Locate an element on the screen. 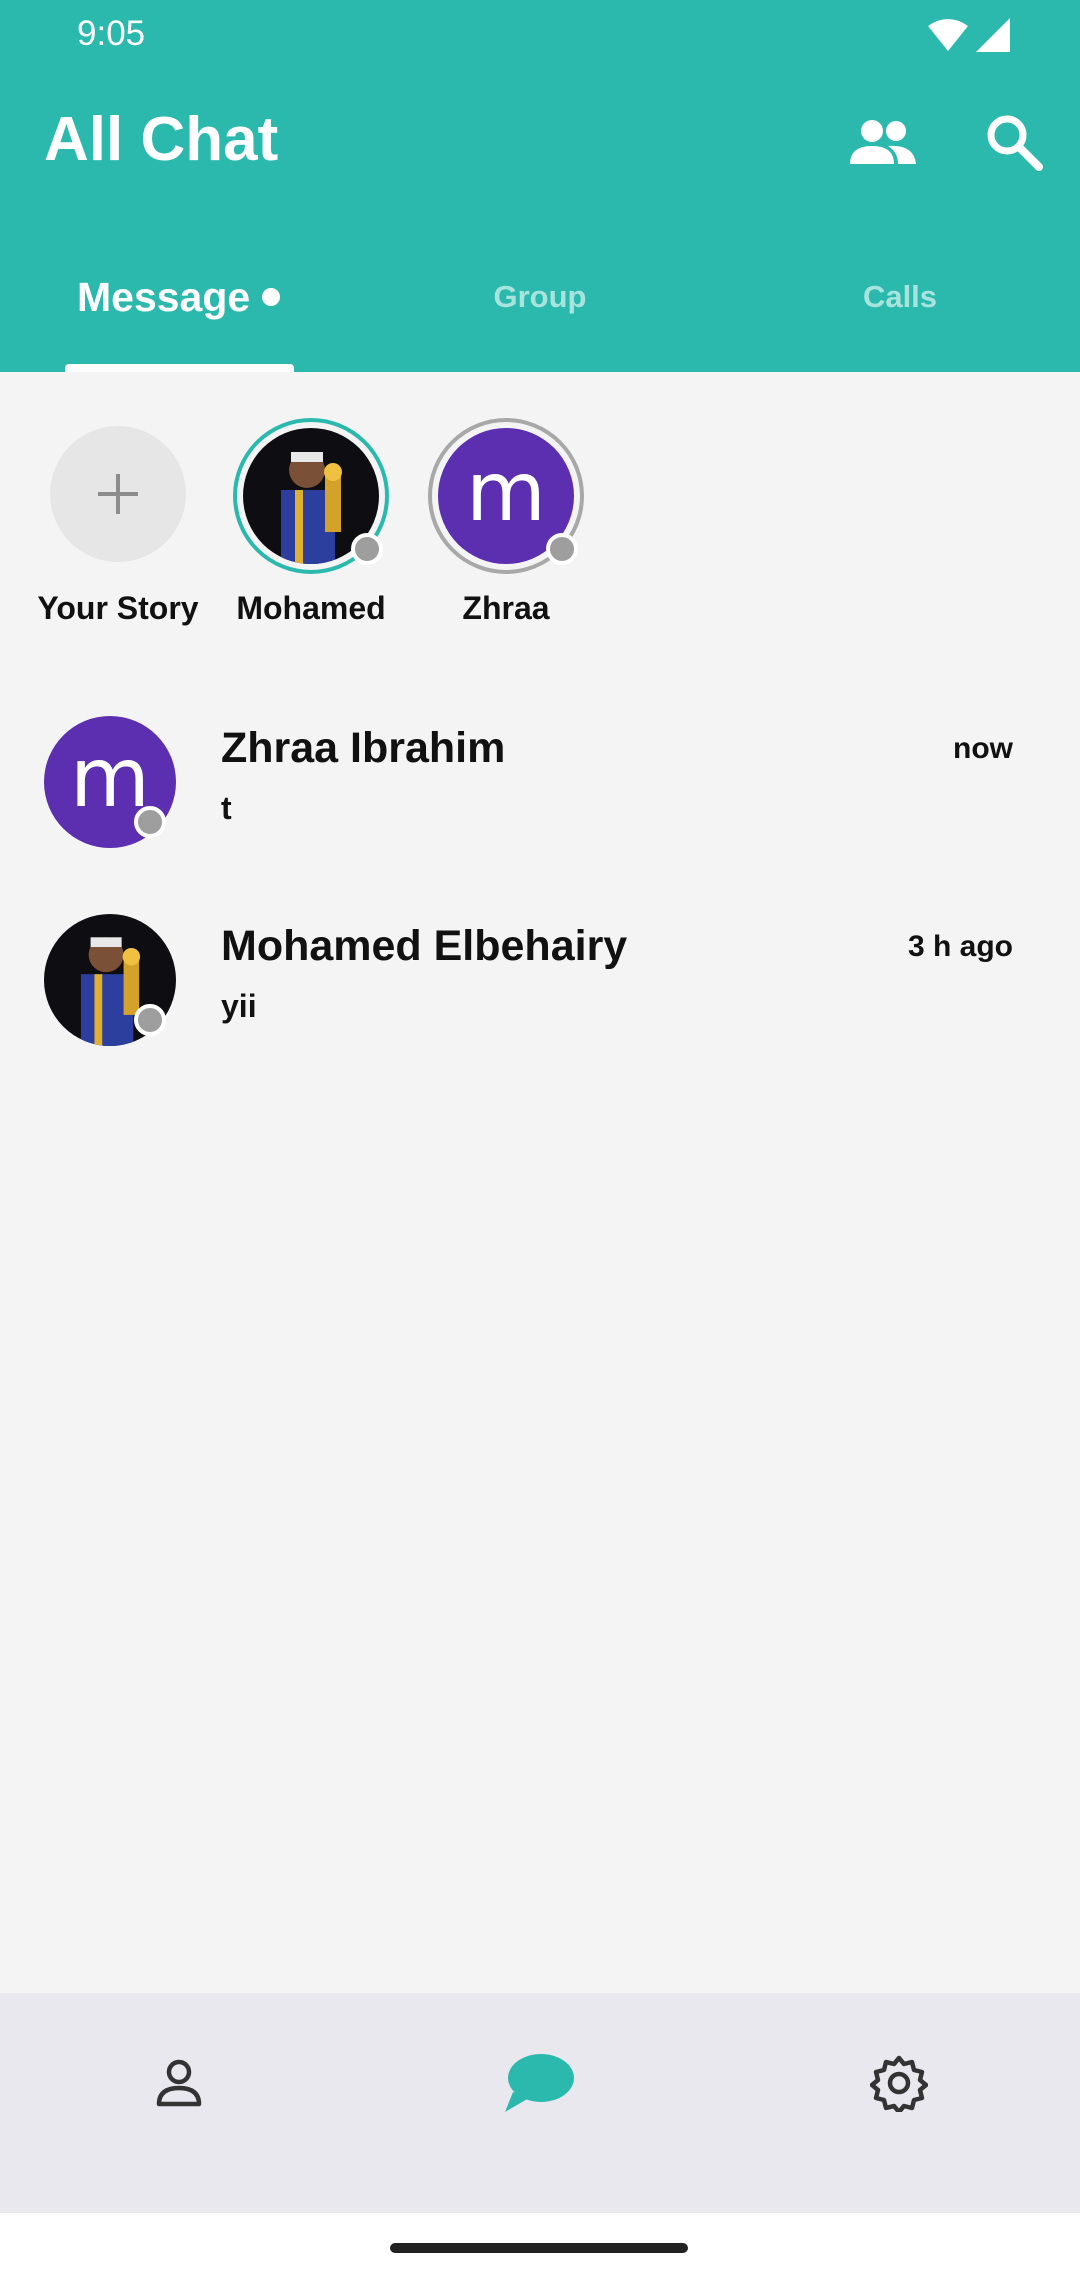 This screenshot has width=1080, height=2280. search-icon is located at coordinates (1015, 143).